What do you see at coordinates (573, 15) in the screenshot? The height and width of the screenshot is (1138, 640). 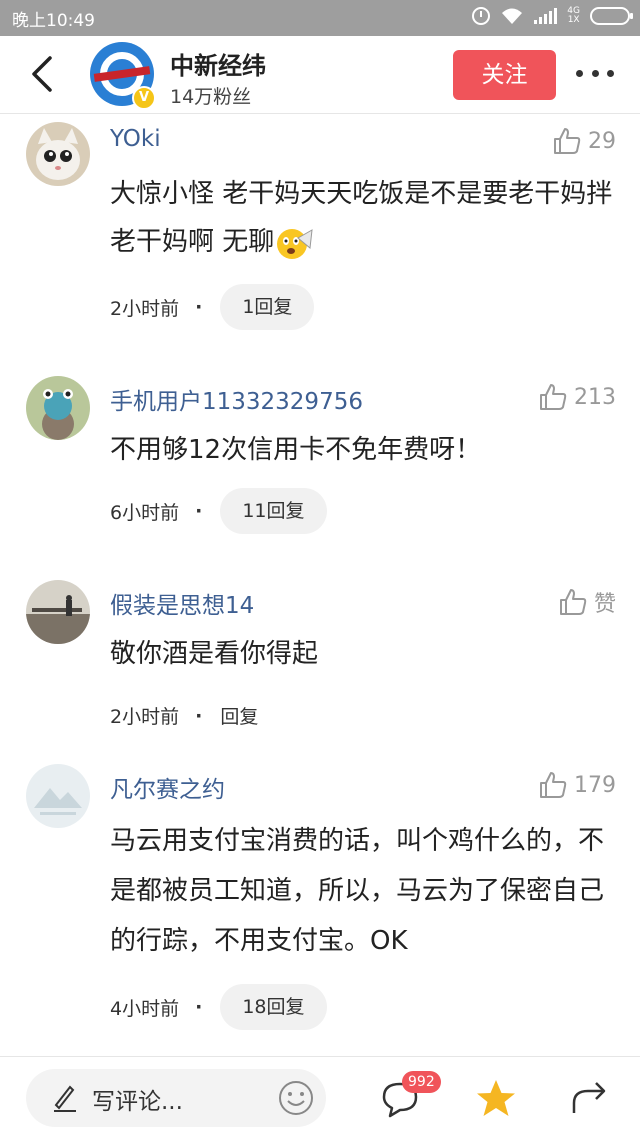 I see `network-type: 4G 1X` at bounding box center [573, 15].